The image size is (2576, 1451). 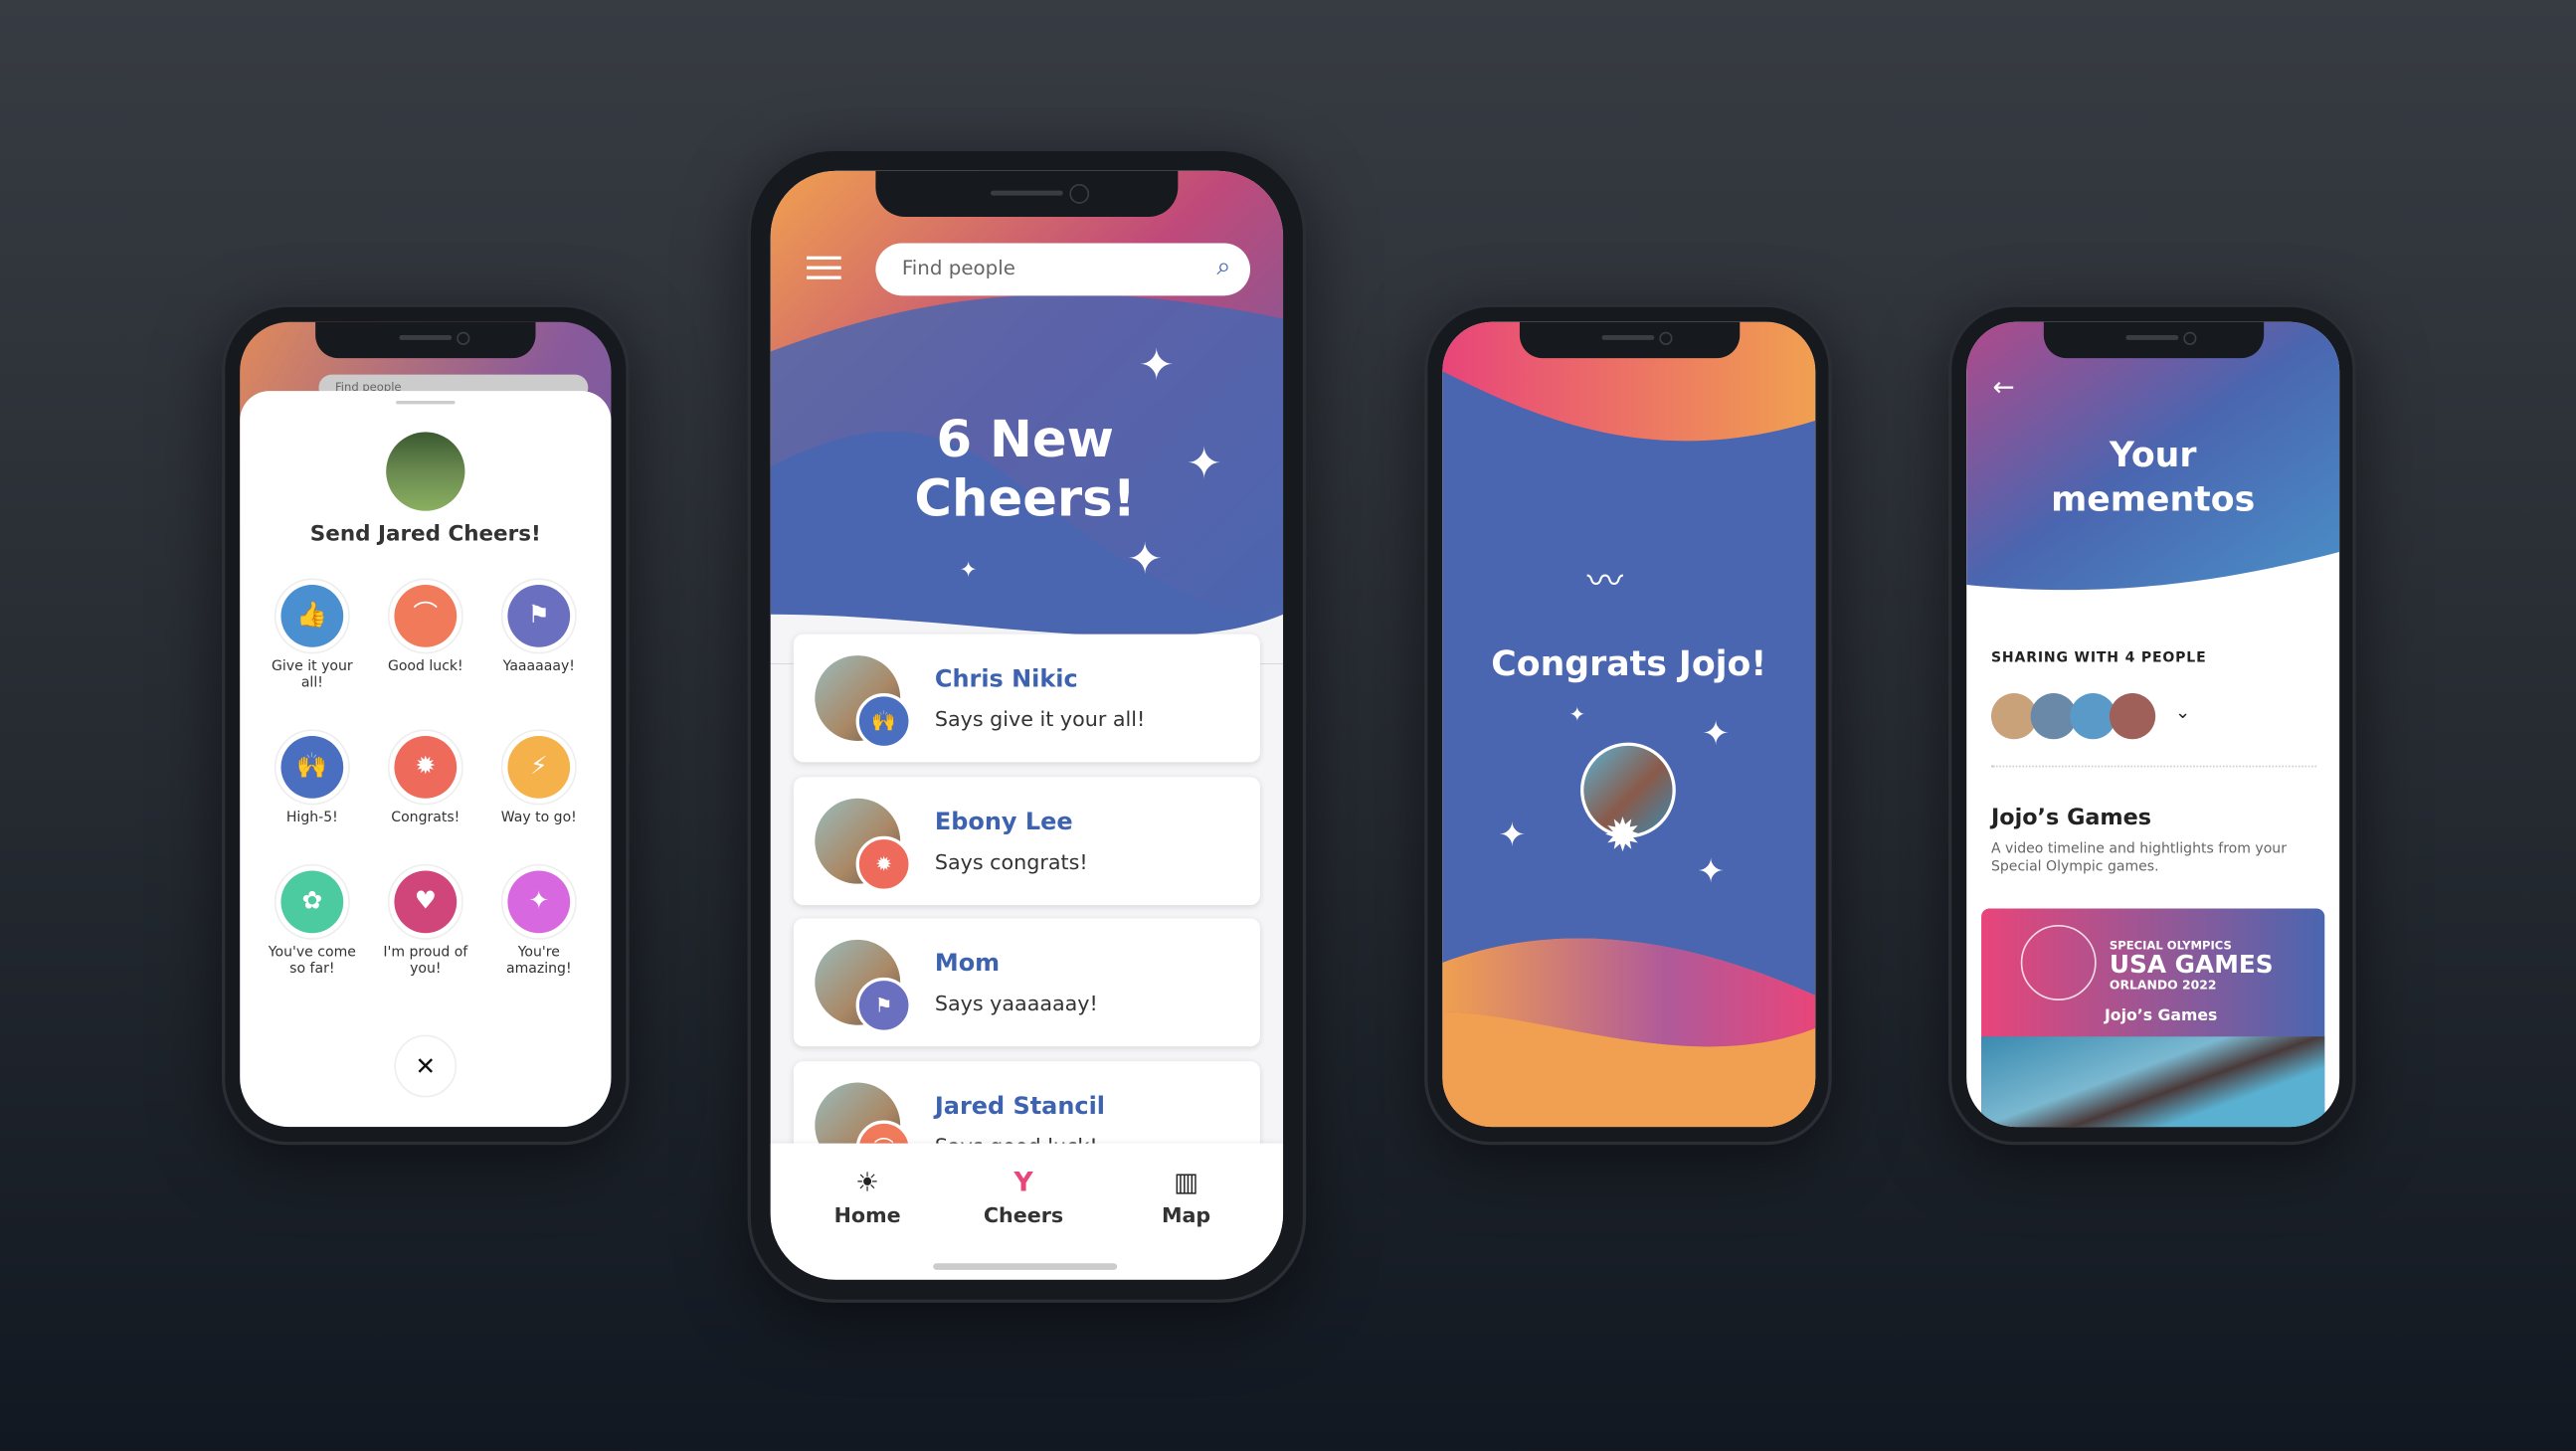 What do you see at coordinates (2098, 659) in the screenshot?
I see `sharing-label: SHARING WITH 4 PEOPLE` at bounding box center [2098, 659].